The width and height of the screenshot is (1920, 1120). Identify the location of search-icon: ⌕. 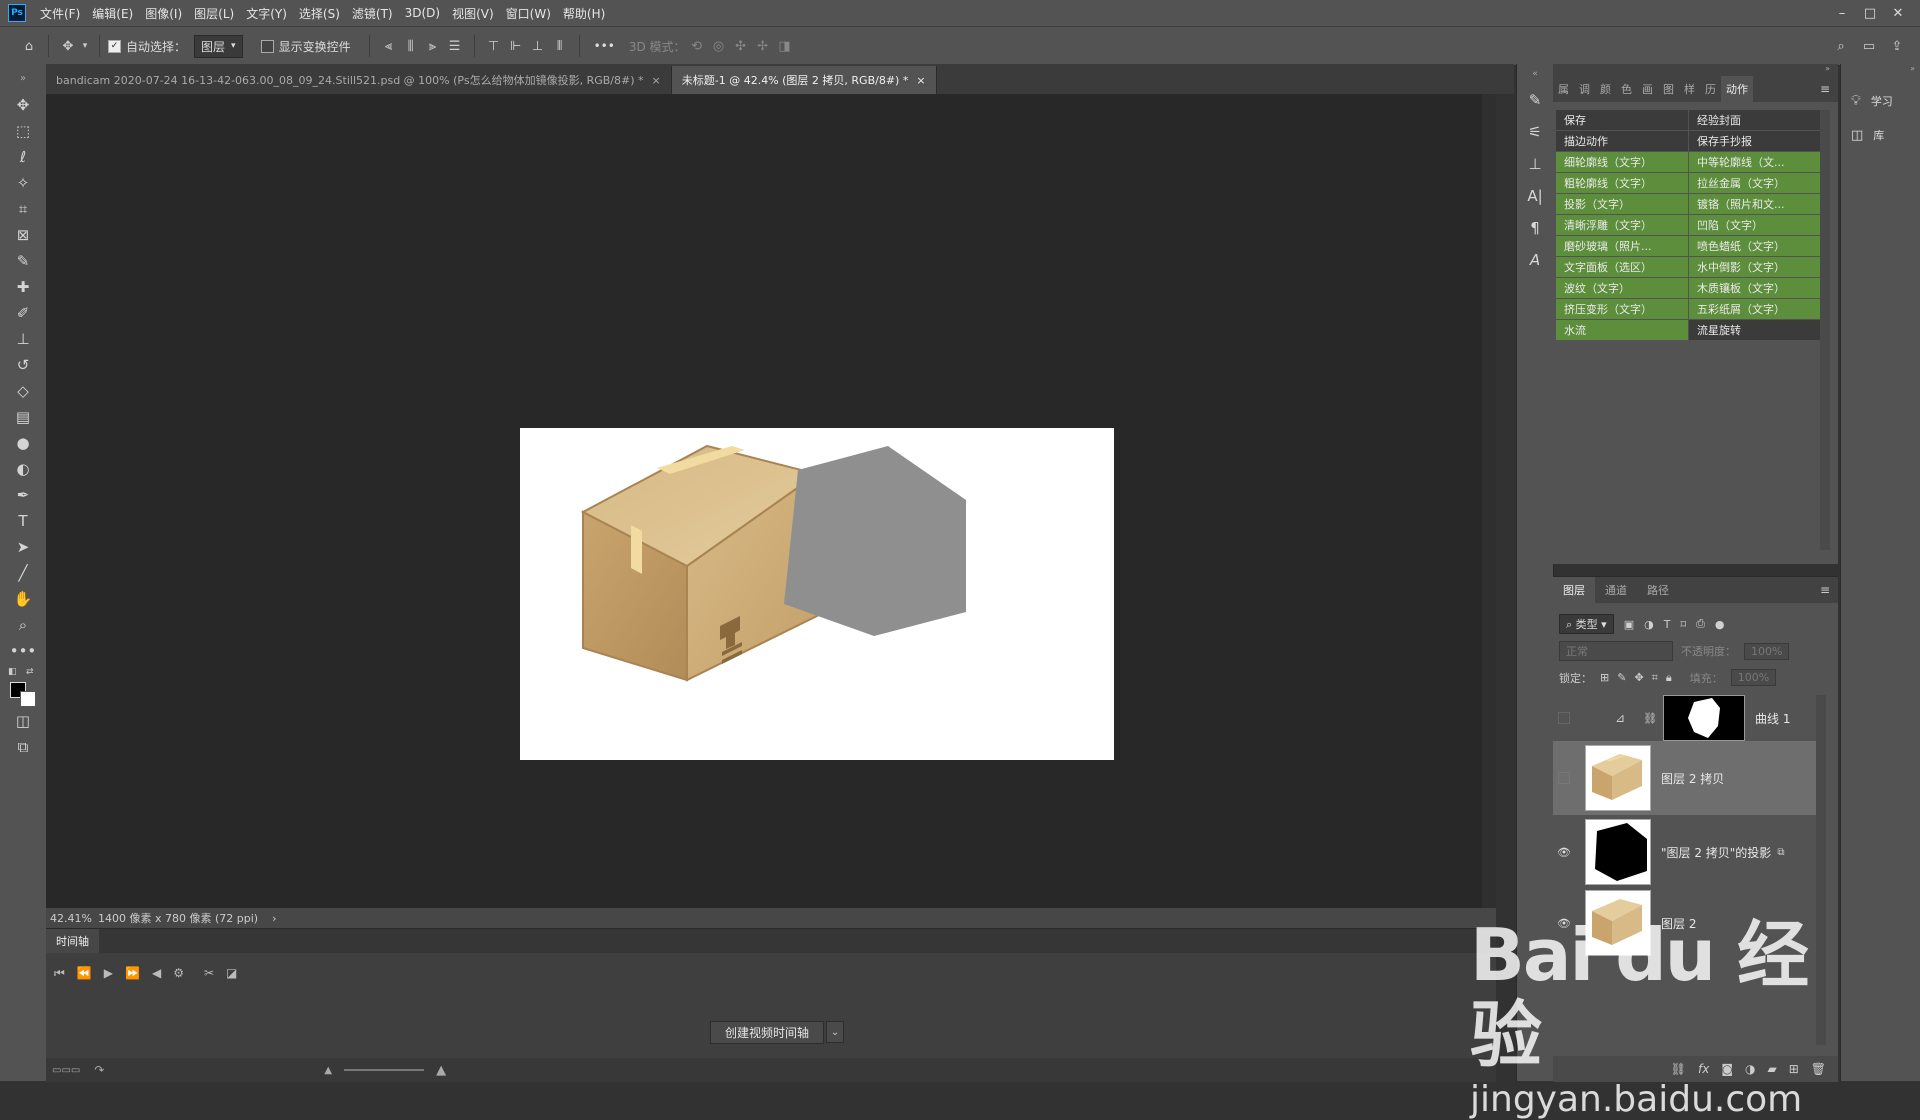
(1841, 46).